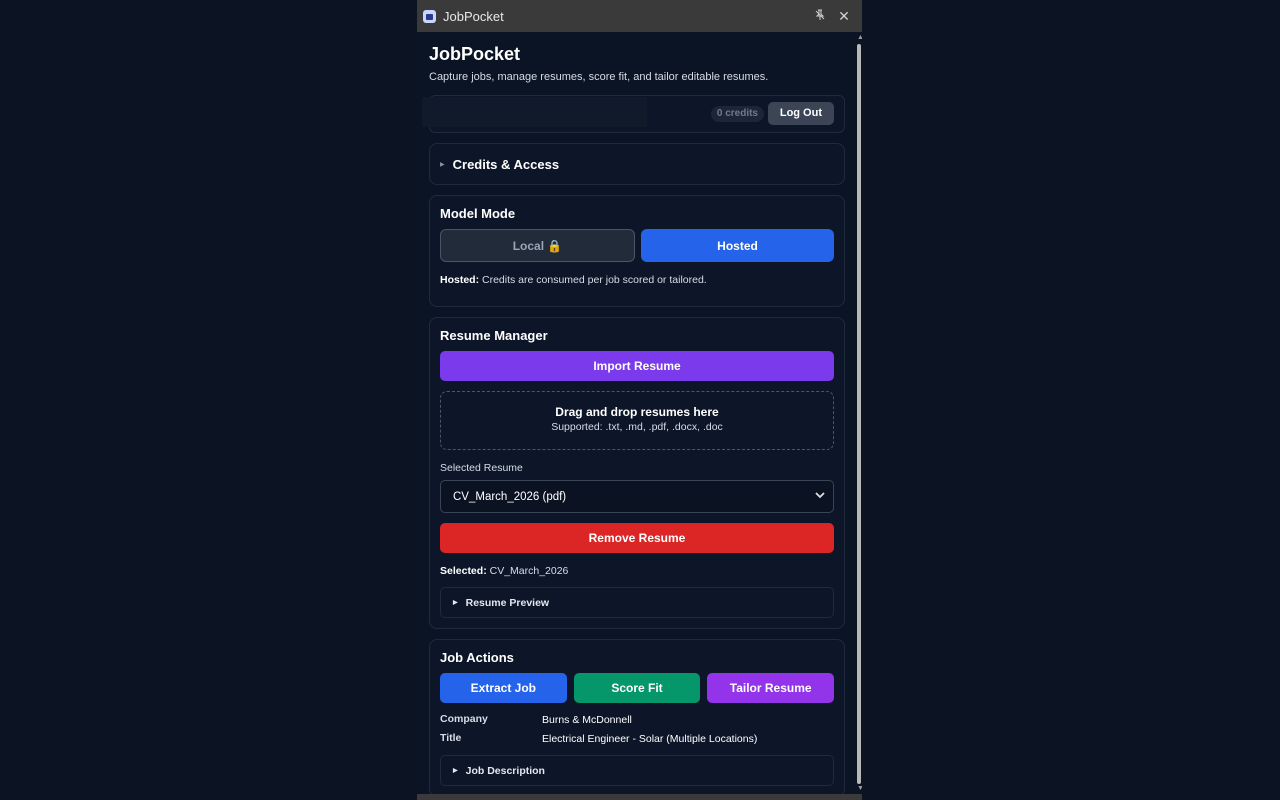  I want to click on selected-resume-value: CV_March_2026 (pdf), so click(510, 496).